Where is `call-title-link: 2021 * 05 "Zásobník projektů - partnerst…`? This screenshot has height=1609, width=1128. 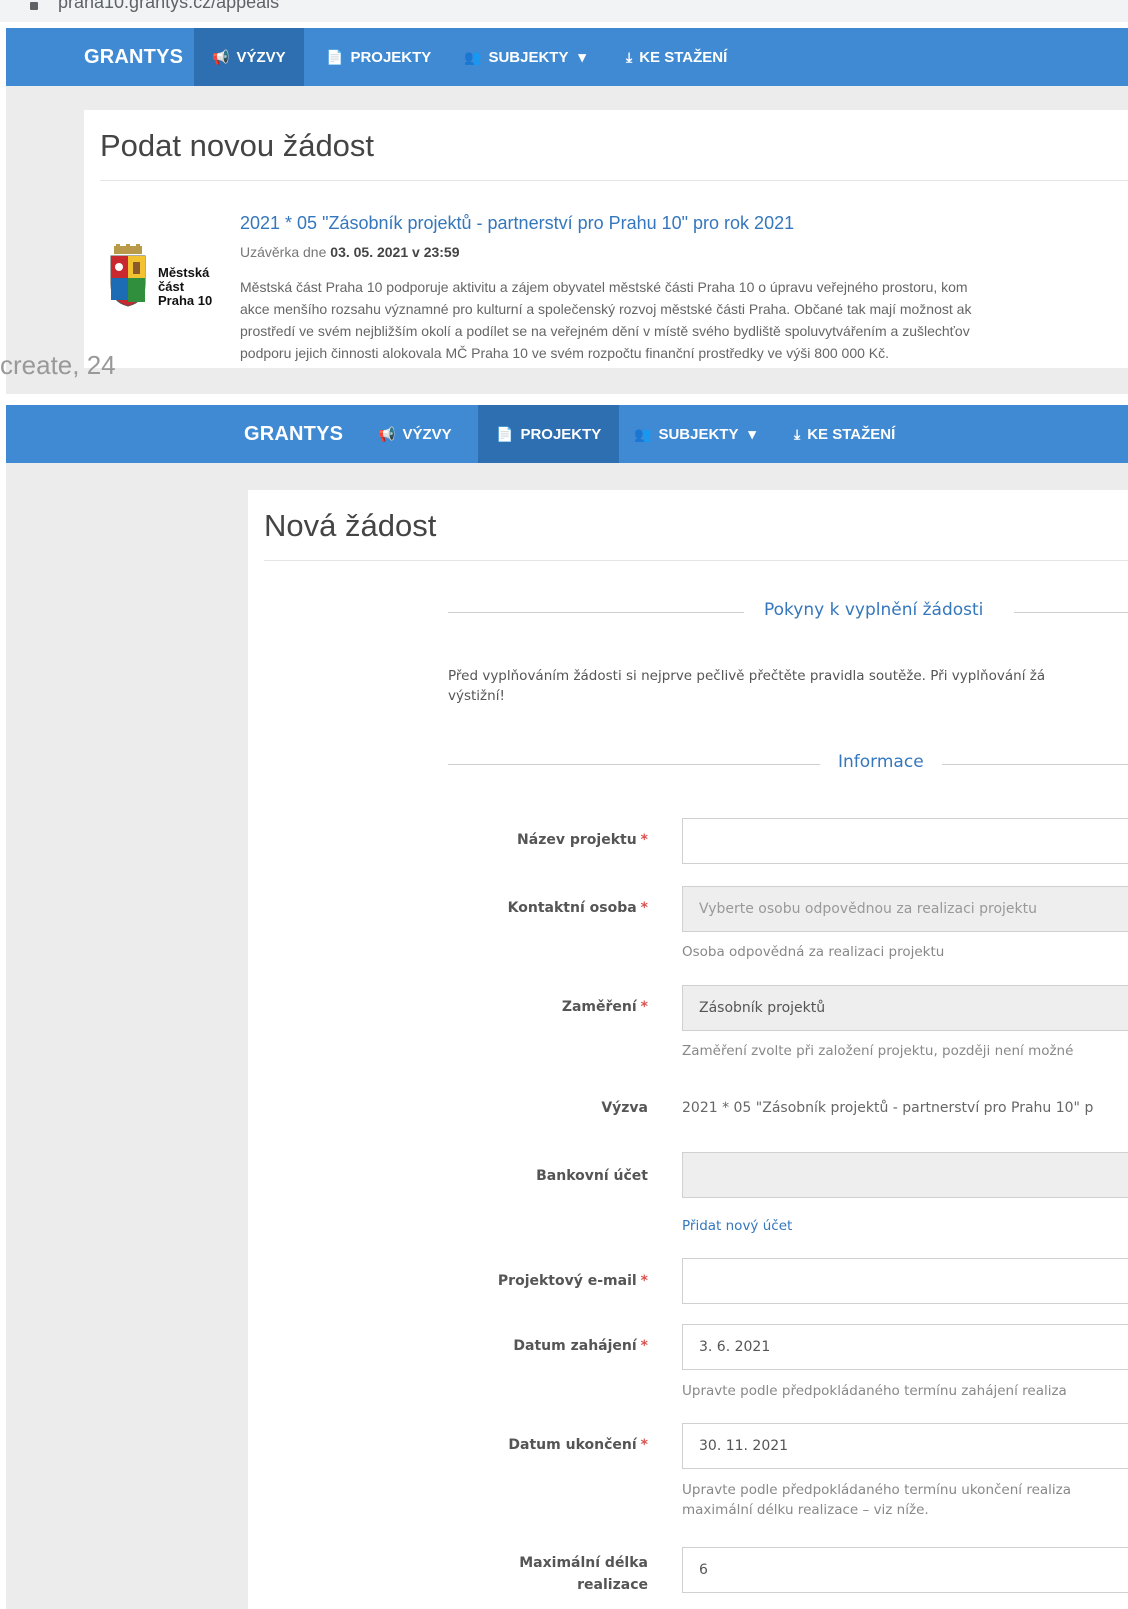 call-title-link: 2021 * 05 "Zásobník projektů - partnerst… is located at coordinates (517, 223).